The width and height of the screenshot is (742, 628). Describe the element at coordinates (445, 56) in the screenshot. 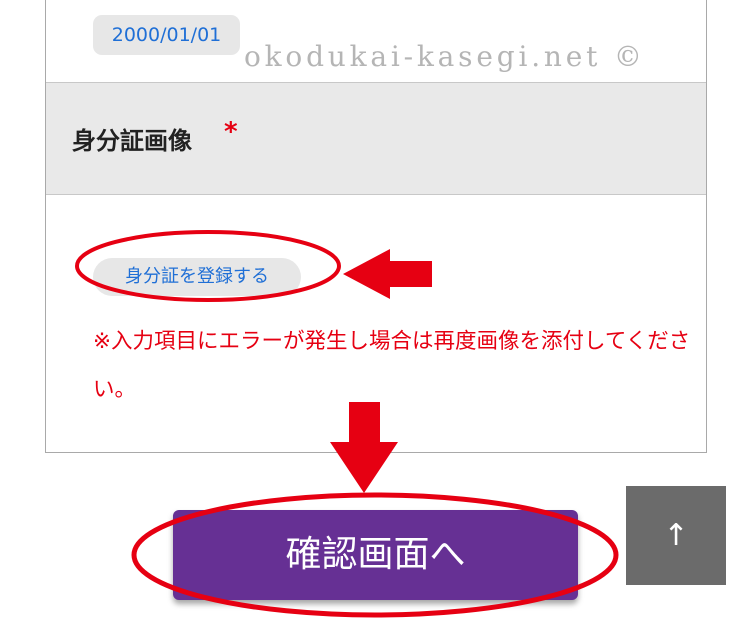

I see `watermark-text: okodukai-kasegi.net ©` at that location.